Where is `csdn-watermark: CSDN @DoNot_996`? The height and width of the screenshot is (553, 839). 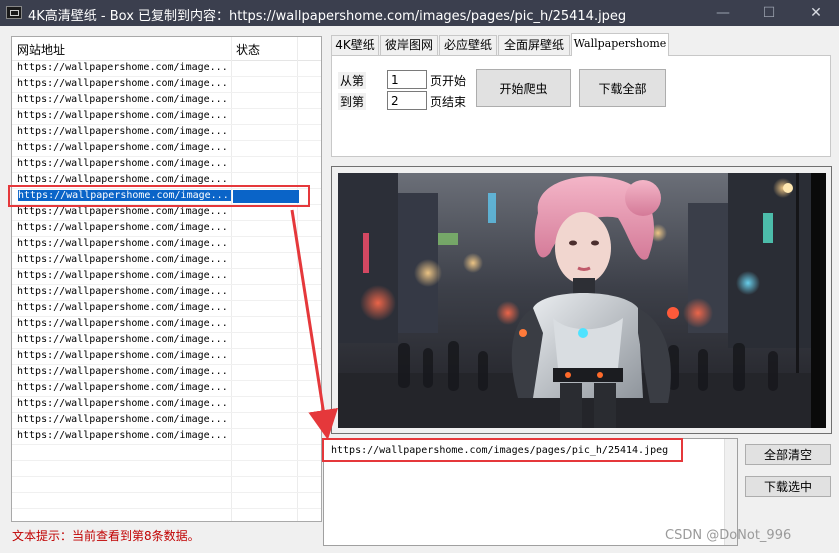
csdn-watermark: CSDN @DoNot_996 is located at coordinates (728, 535).